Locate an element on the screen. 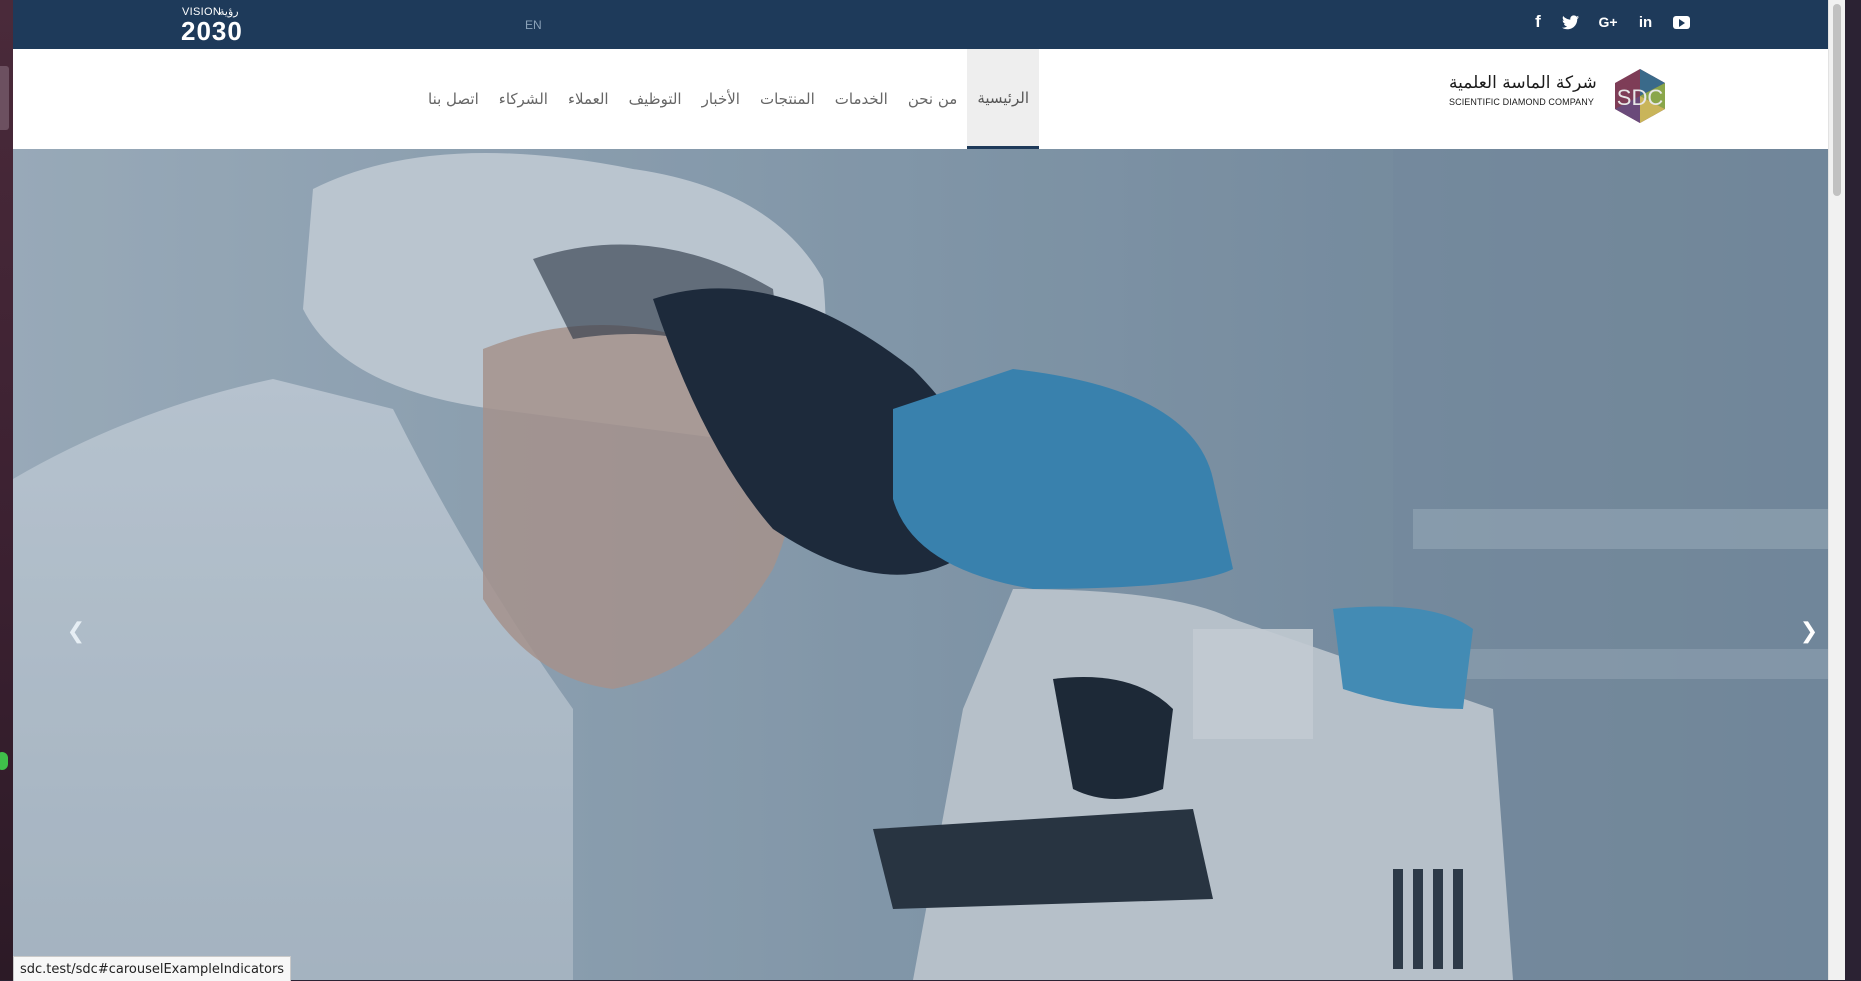 The image size is (1861, 981). browser-status-url: sdc.test/sdc#carouselExampleIndicators is located at coordinates (152, 968).